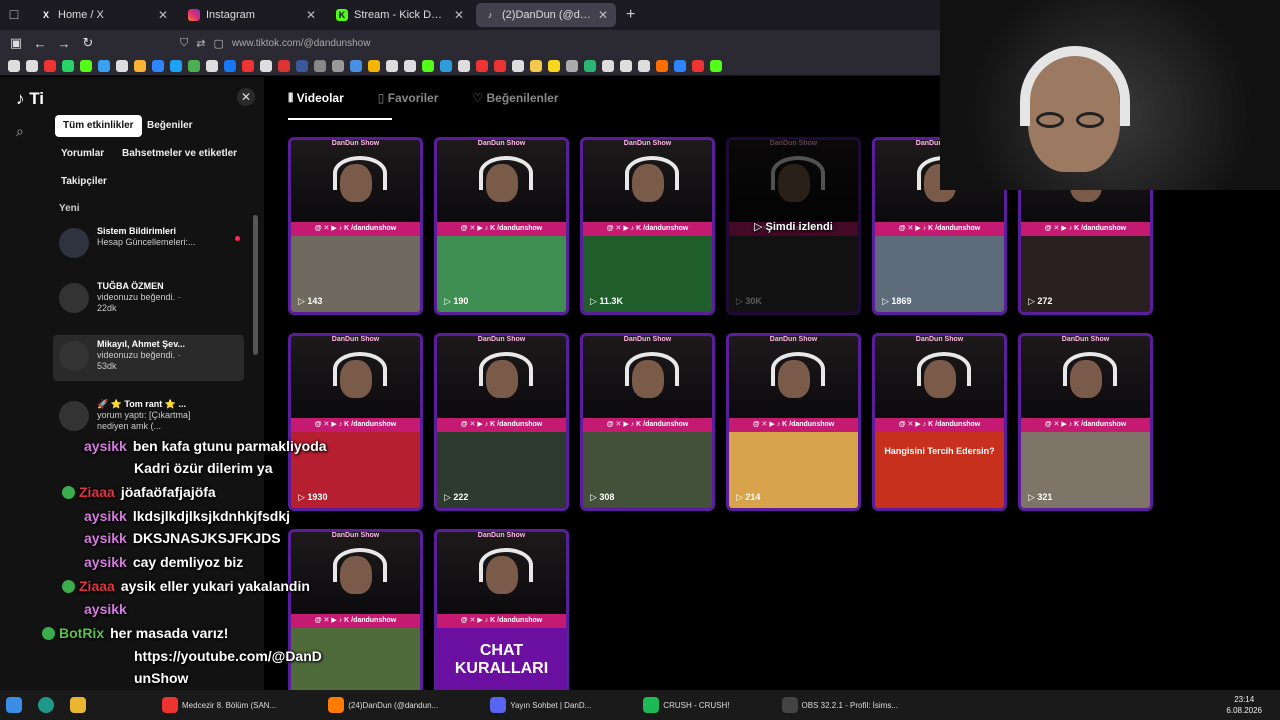  I want to click on sidebar-toggle-icon: ▣, so click(16, 43).